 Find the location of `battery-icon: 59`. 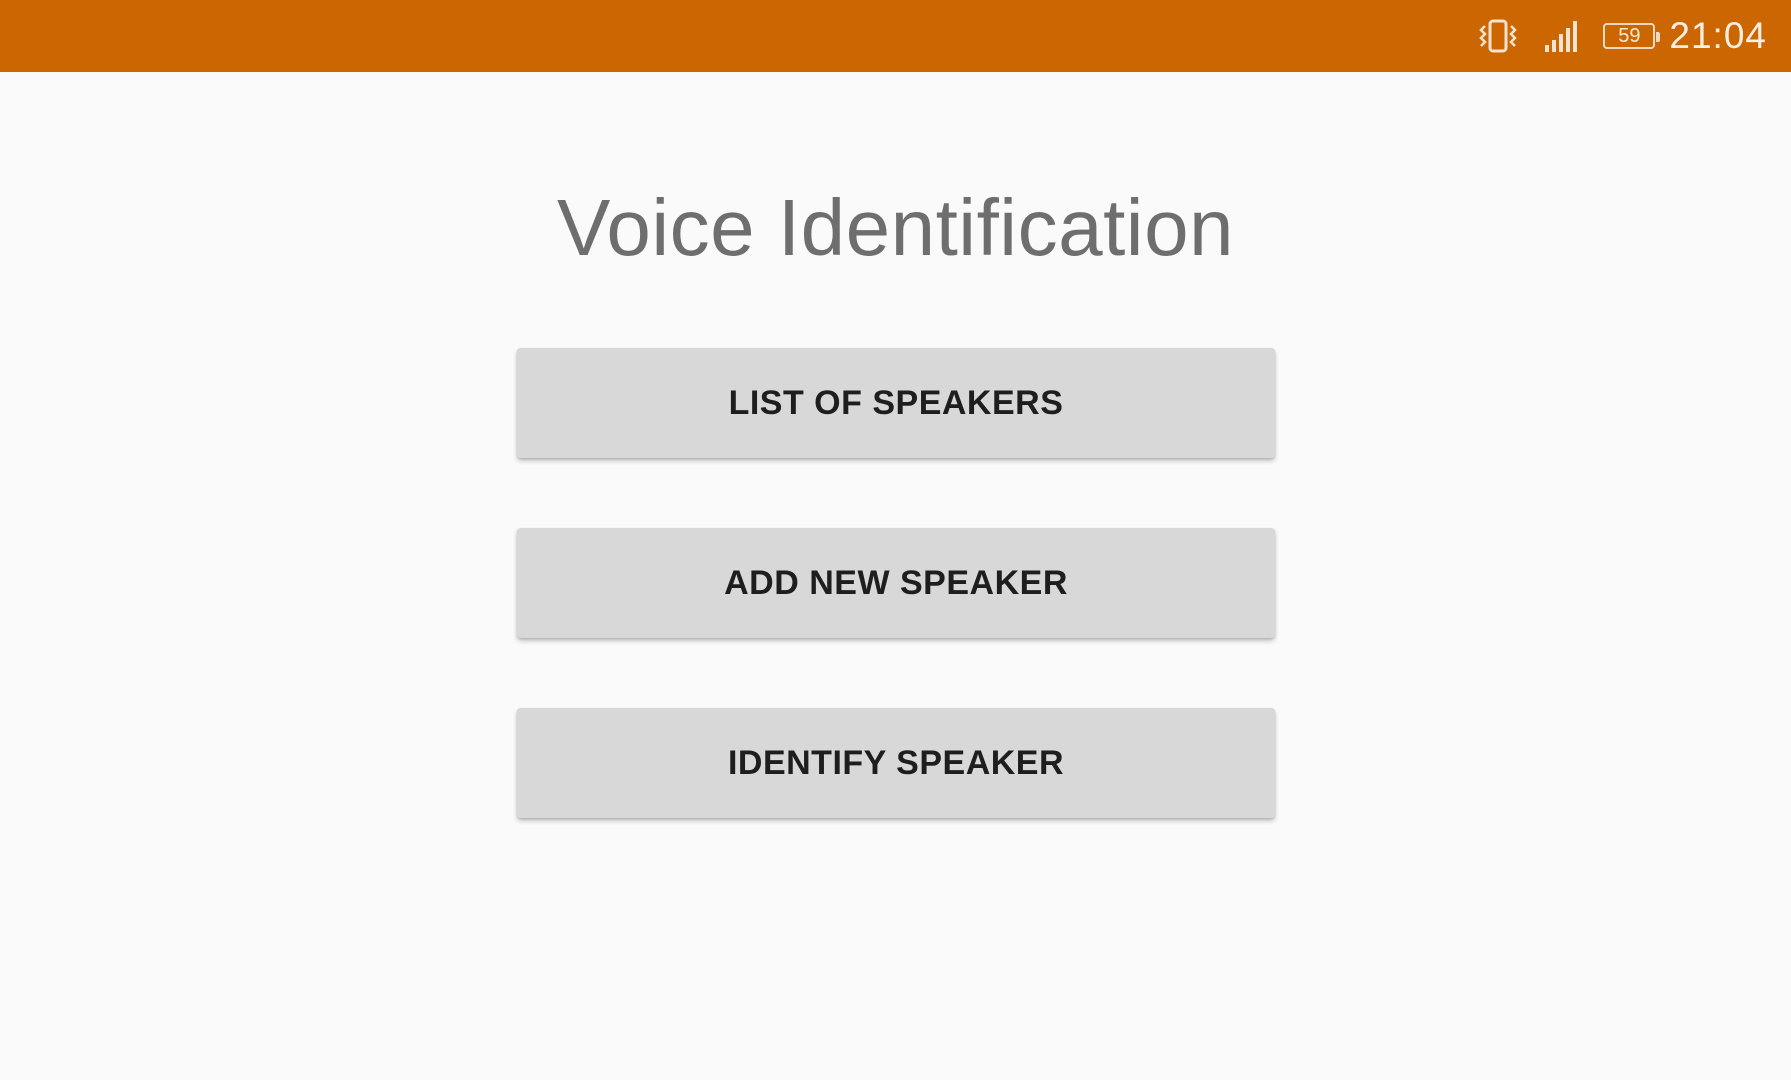

battery-icon: 59 is located at coordinates (1632, 36).